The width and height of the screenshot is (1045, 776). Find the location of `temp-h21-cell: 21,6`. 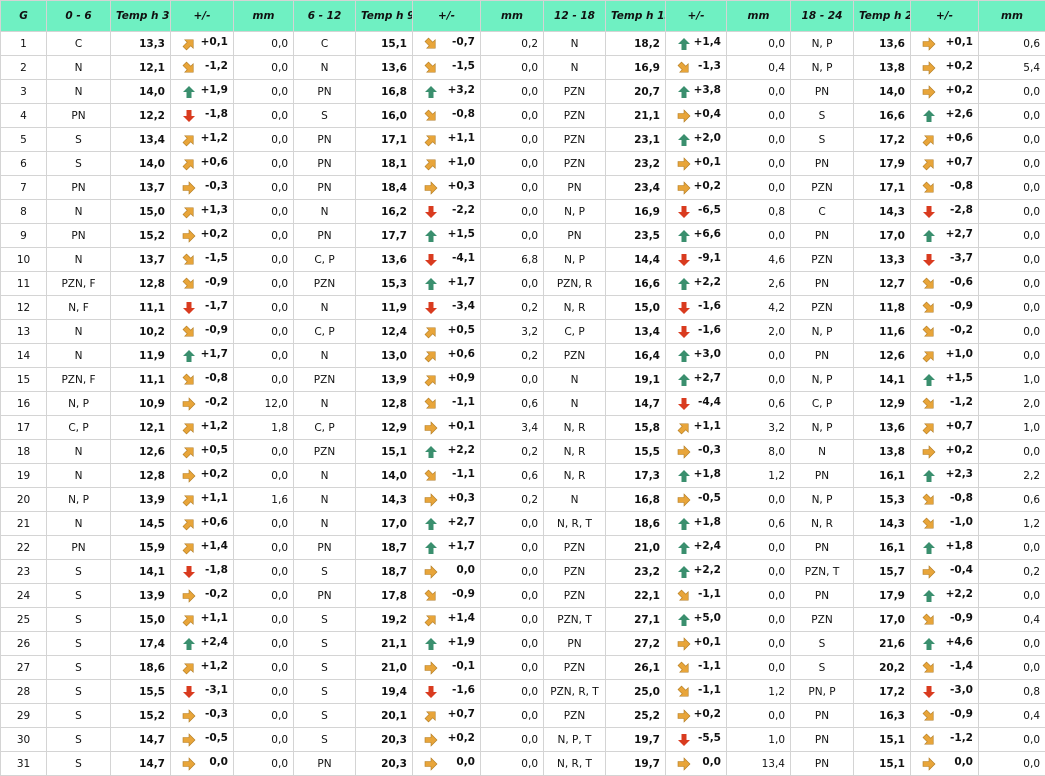

temp-h21-cell: 21,6 is located at coordinates (882, 644).